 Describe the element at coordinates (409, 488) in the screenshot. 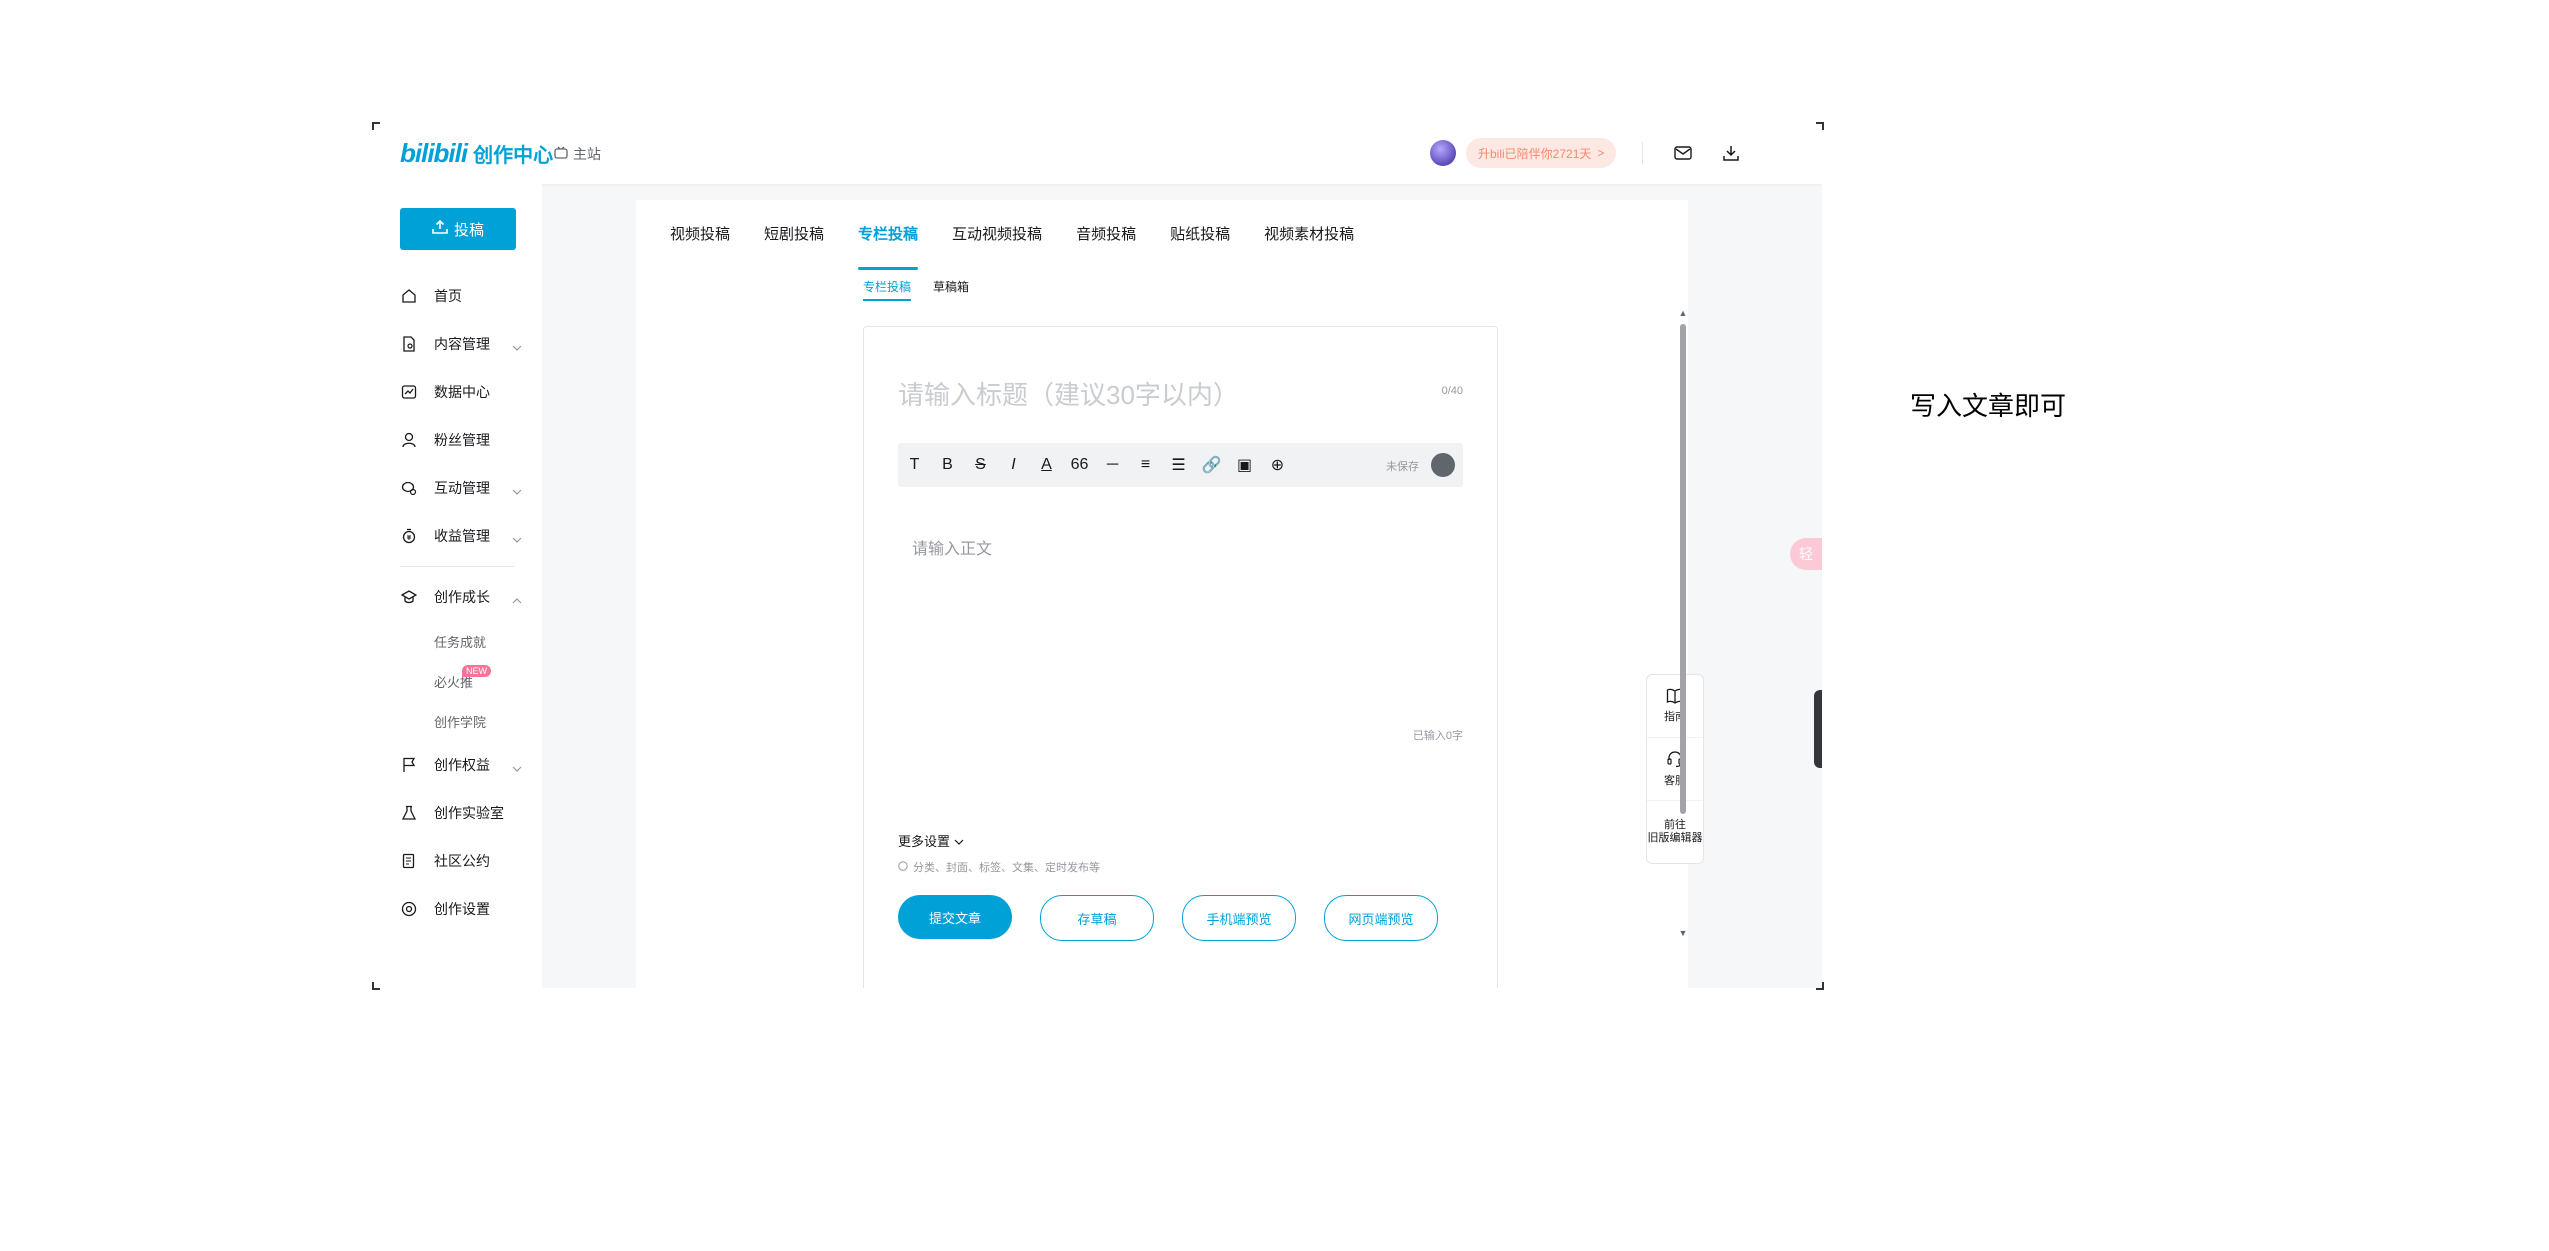

I see `chat-icon` at that location.